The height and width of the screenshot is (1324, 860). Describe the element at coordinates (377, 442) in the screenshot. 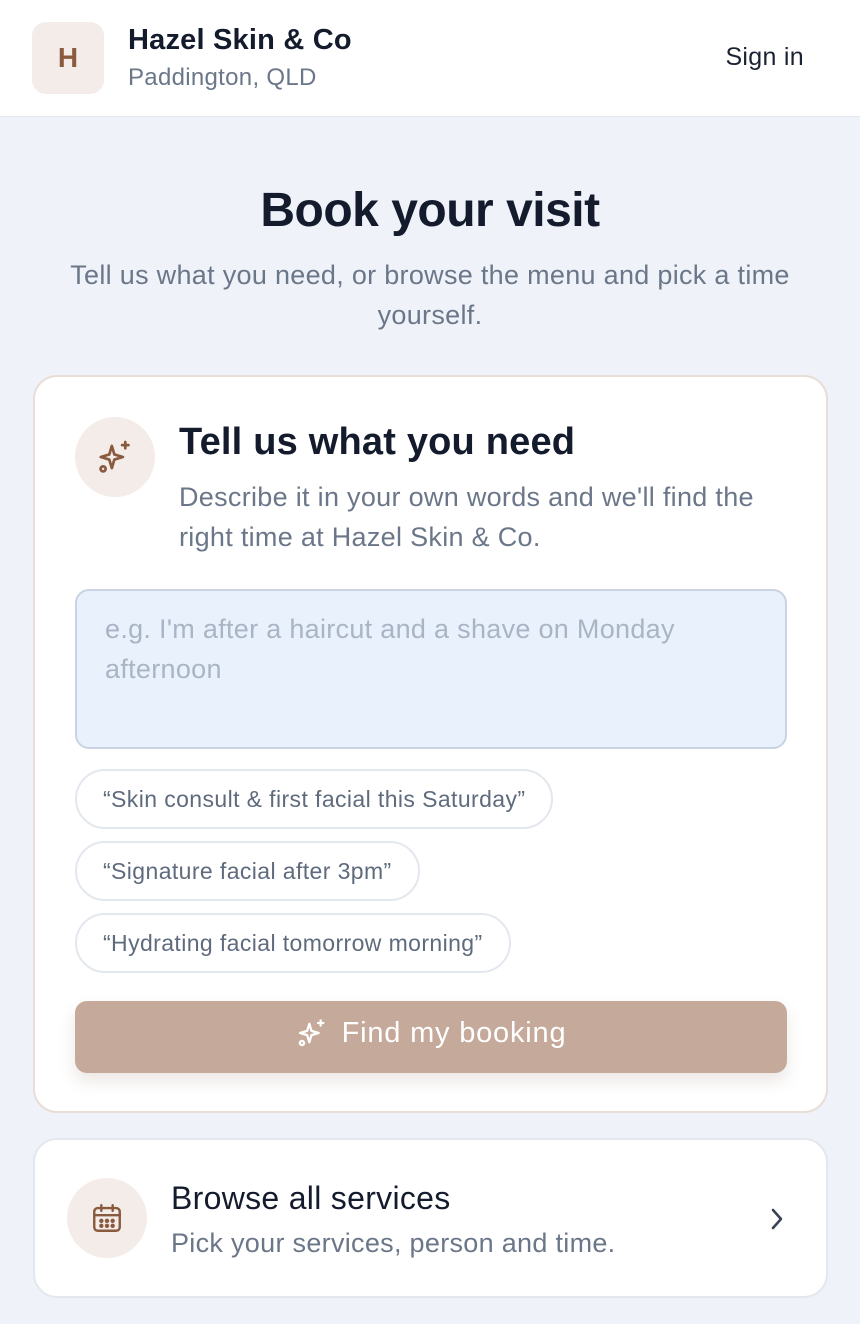

I see `card-title: Tell us what you need` at that location.